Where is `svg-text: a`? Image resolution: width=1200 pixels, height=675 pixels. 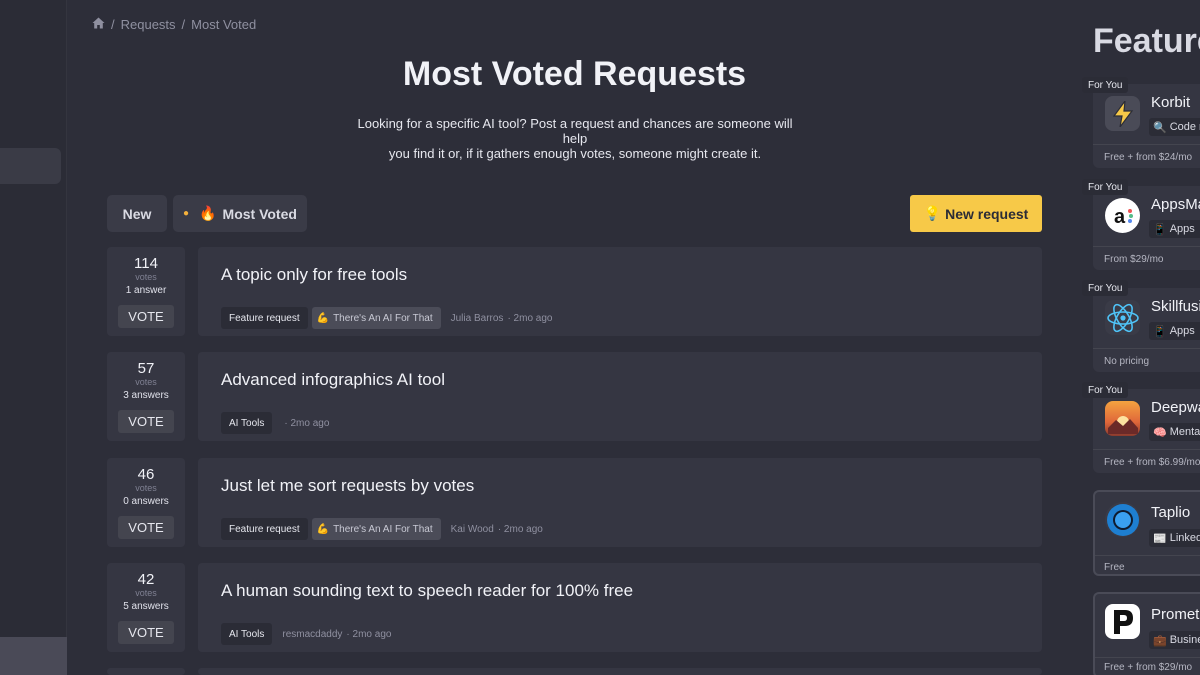
svg-text: a is located at coordinates (1120, 217).